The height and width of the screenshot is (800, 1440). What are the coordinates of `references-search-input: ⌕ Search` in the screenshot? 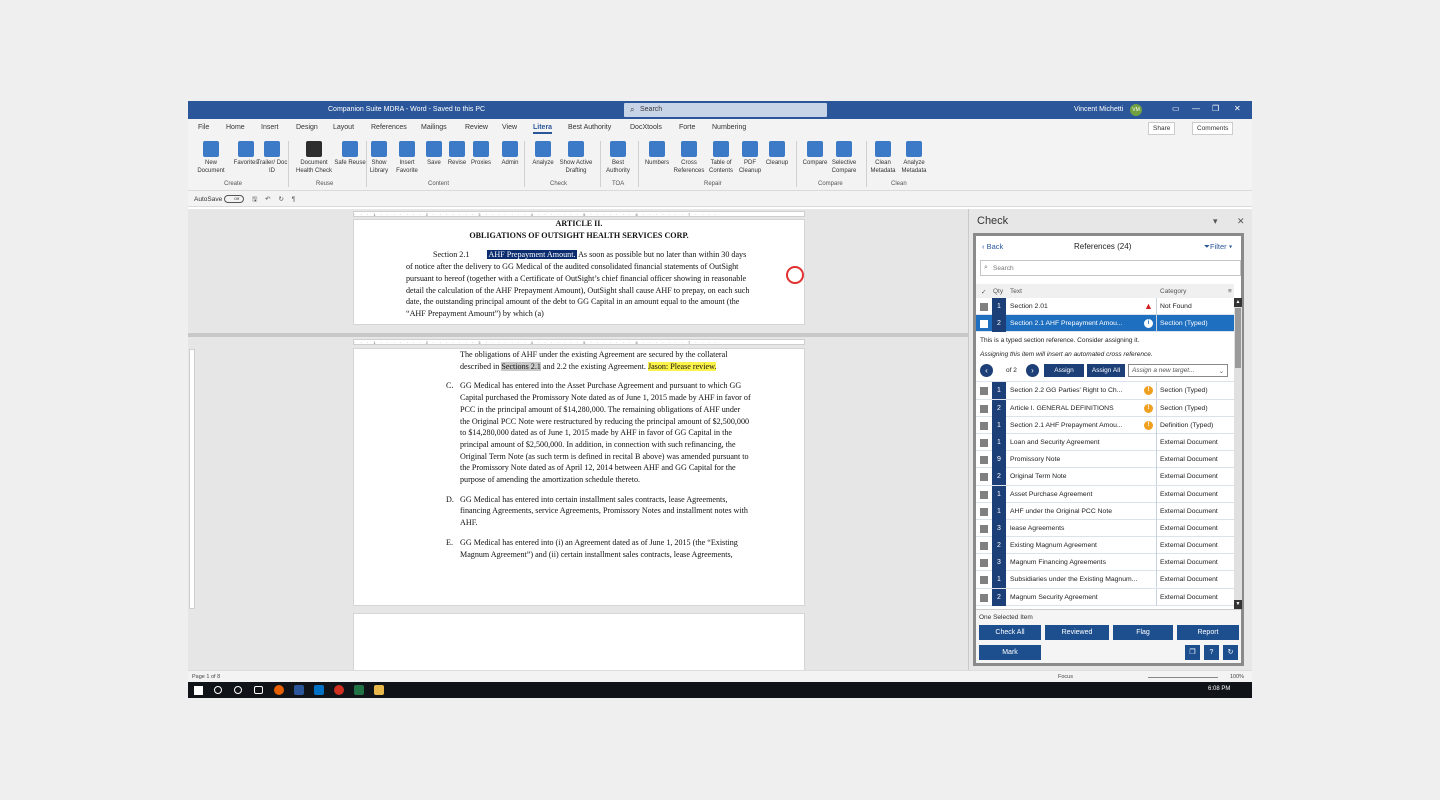 It's located at (1110, 268).